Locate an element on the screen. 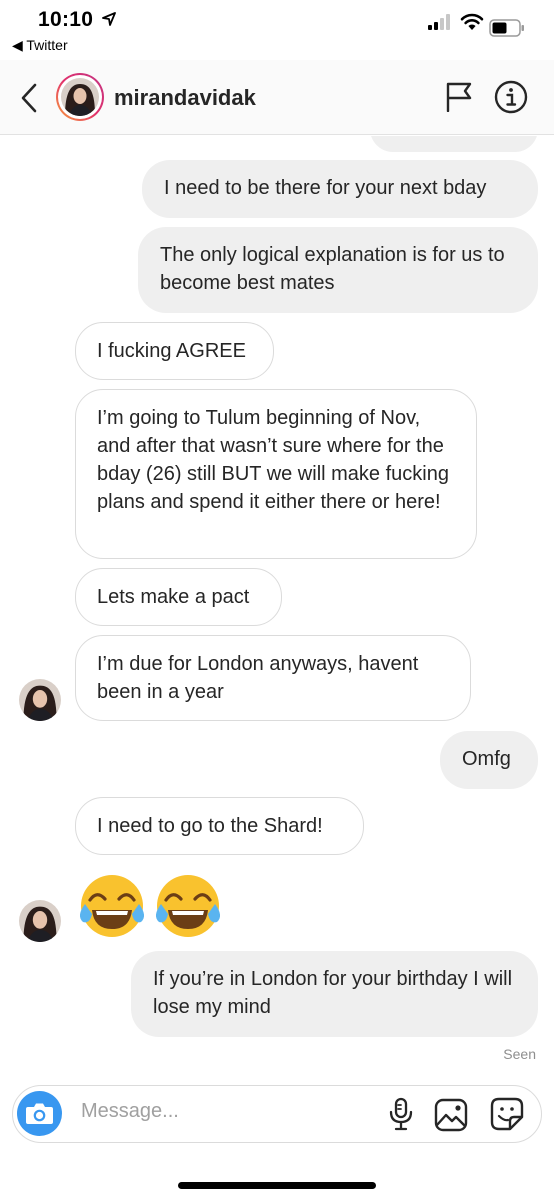 This screenshot has width=554, height=1200. message-input is located at coordinates (226, 1111).